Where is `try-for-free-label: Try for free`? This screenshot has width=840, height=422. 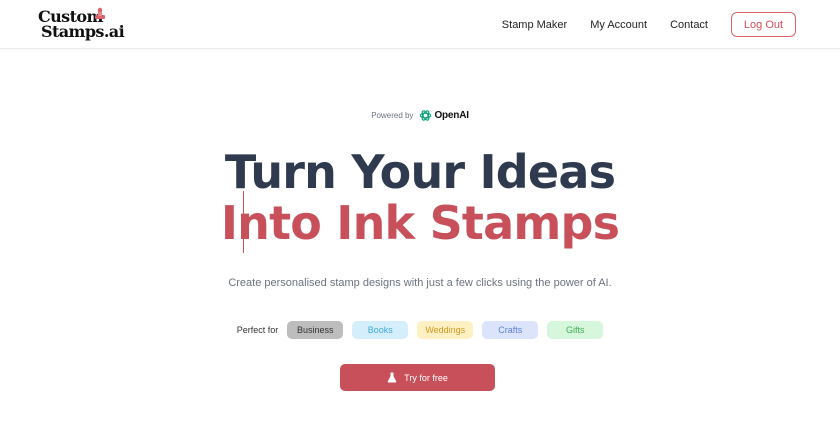 try-for-free-label: Try for free is located at coordinates (426, 377).